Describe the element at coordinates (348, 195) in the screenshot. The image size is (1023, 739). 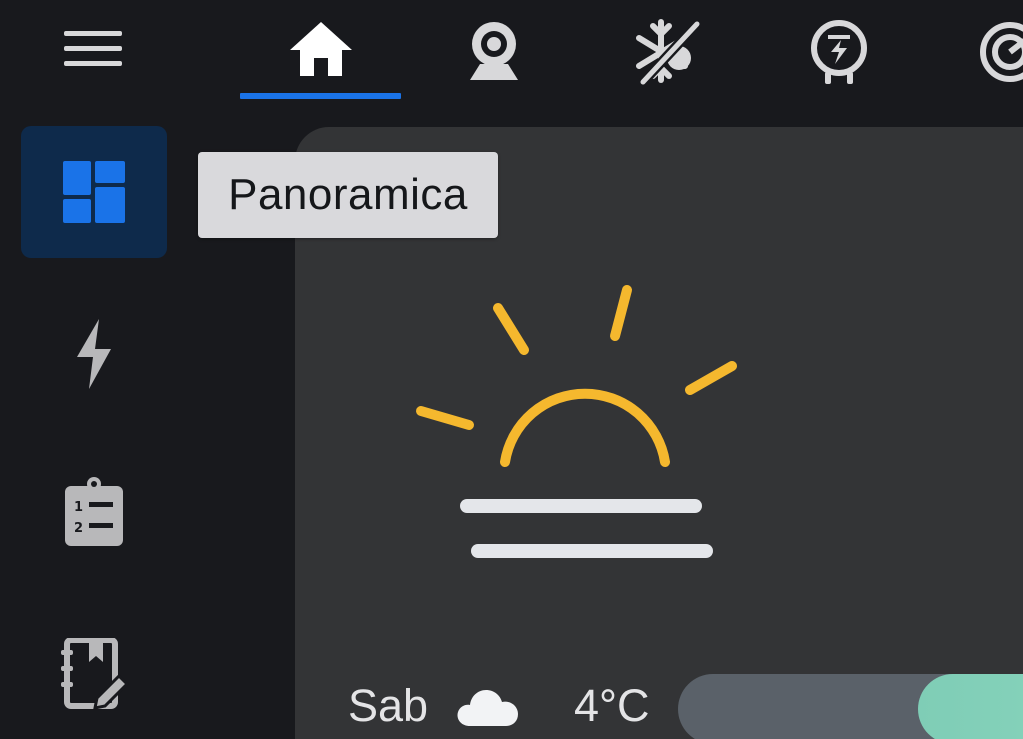
I see `sidebar-tooltip: Panoramica` at that location.